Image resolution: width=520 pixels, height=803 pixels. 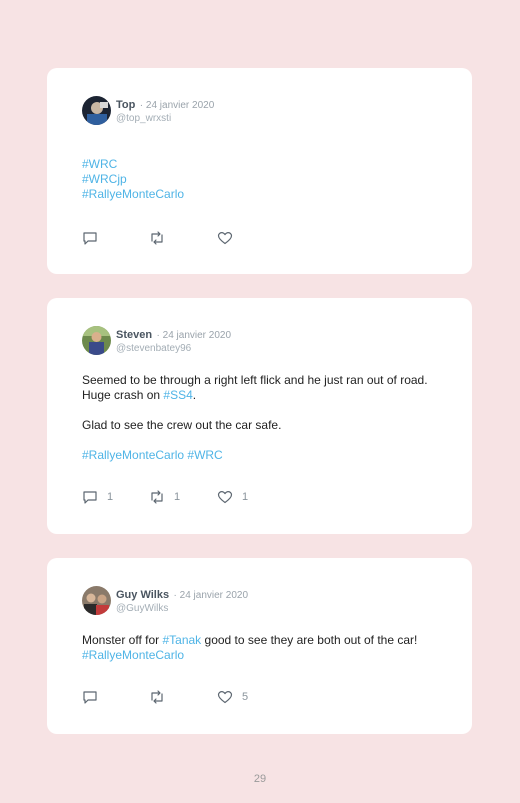 I want to click on tweet-text: Glad to see the crew out the car safe., so click(x=182, y=425).